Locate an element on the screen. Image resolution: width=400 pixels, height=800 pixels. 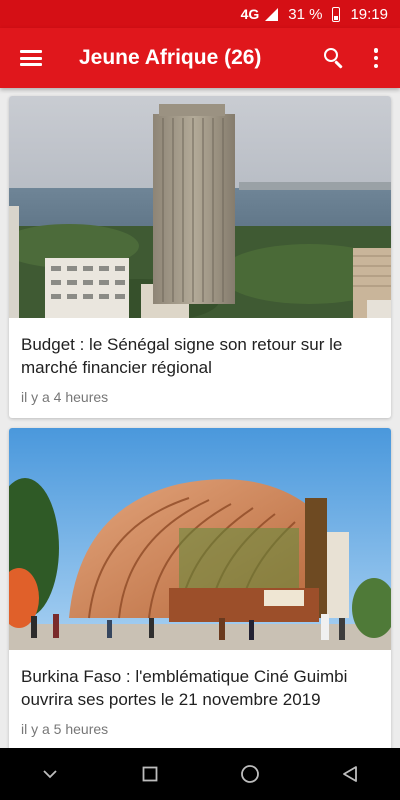
system-nav-bar is located at coordinates (200, 774).